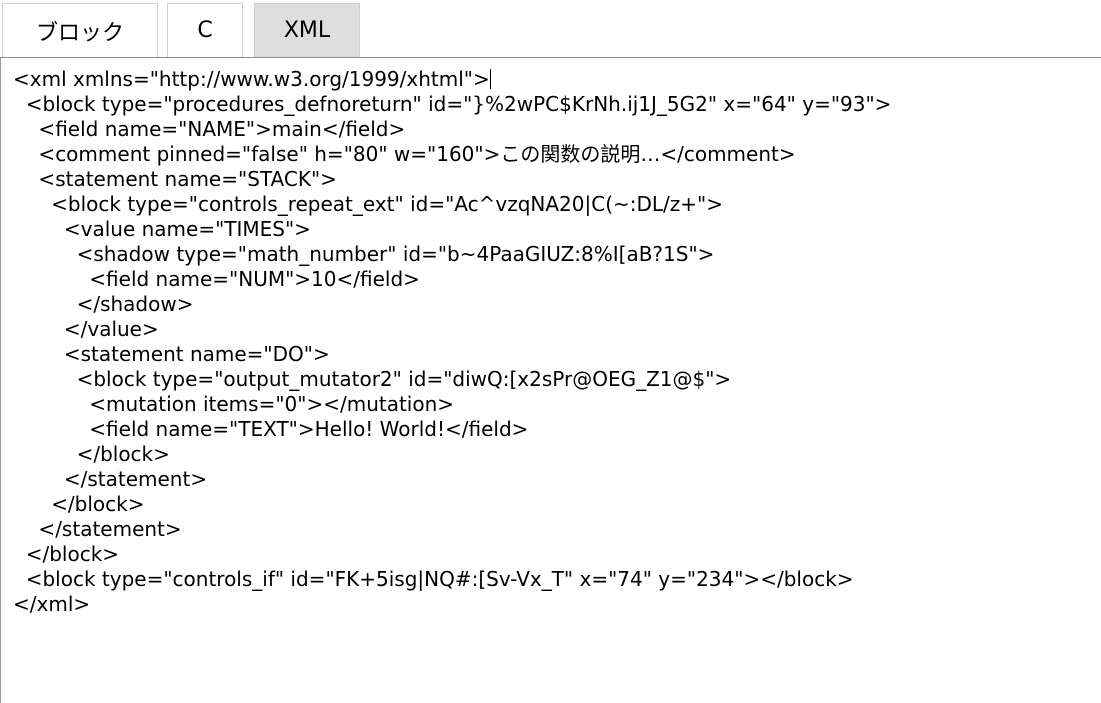 The height and width of the screenshot is (703, 1101). What do you see at coordinates (80, 30) in the screenshot?
I see `tab-blocks: ブロック` at bounding box center [80, 30].